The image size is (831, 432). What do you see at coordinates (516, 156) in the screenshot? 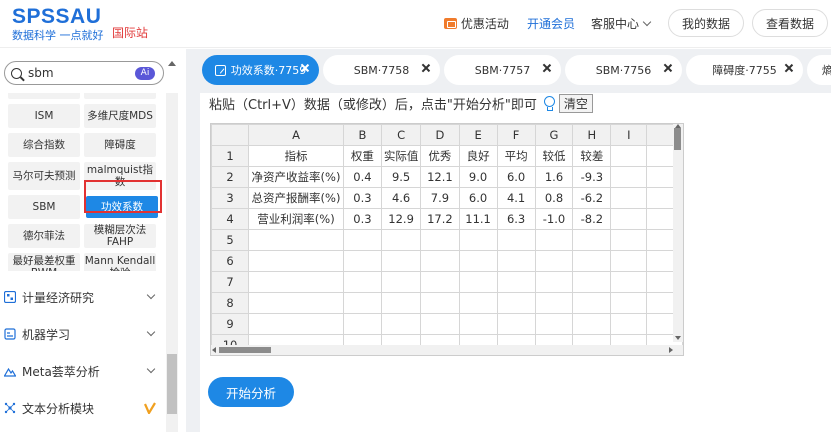
I see `table-cell: 平均` at bounding box center [516, 156].